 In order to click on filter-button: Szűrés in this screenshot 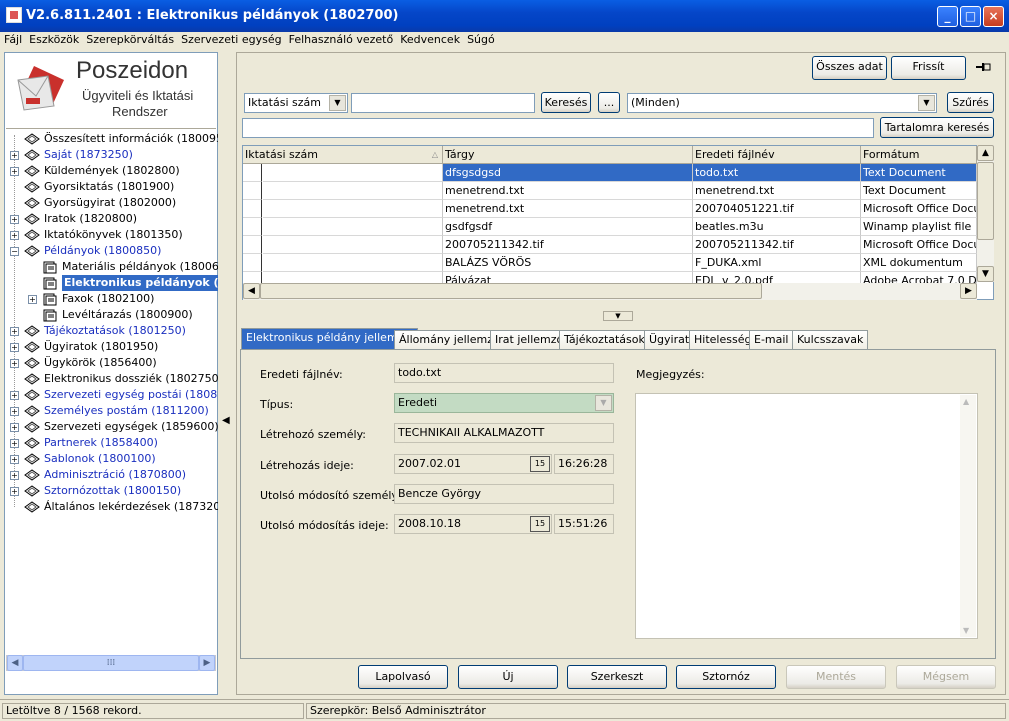, I will do `click(970, 102)`.